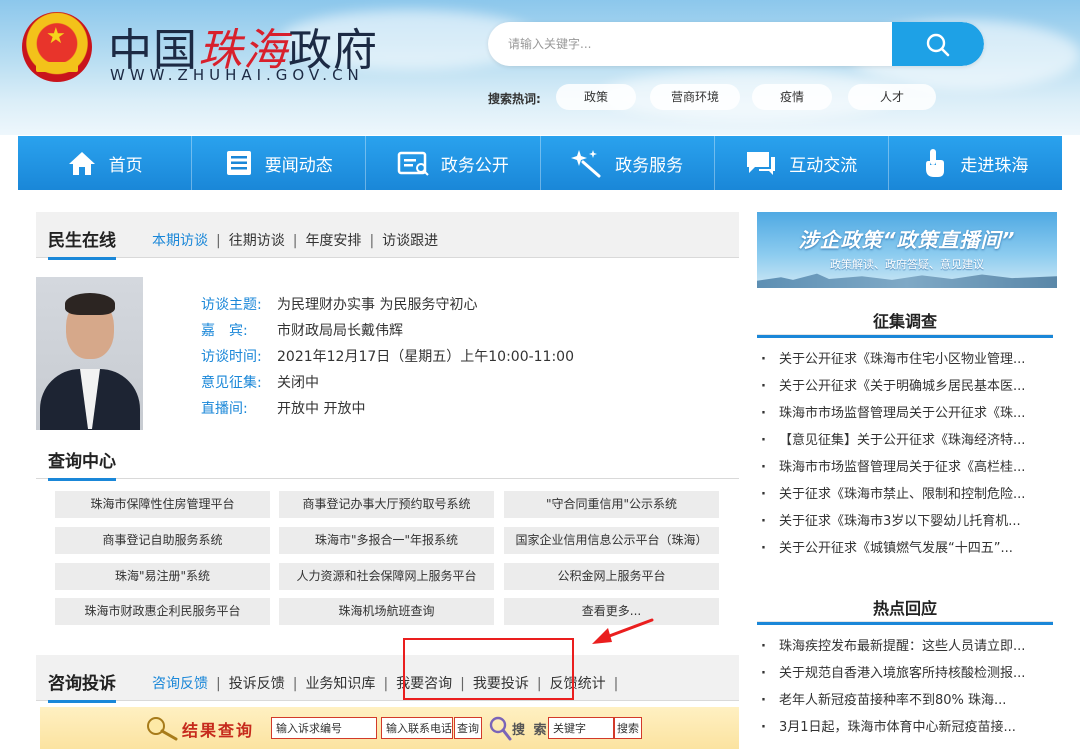 This screenshot has width=1080, height=749. What do you see at coordinates (514, 99) in the screenshot?
I see `hot-words-label: 搜索热词:` at bounding box center [514, 99].